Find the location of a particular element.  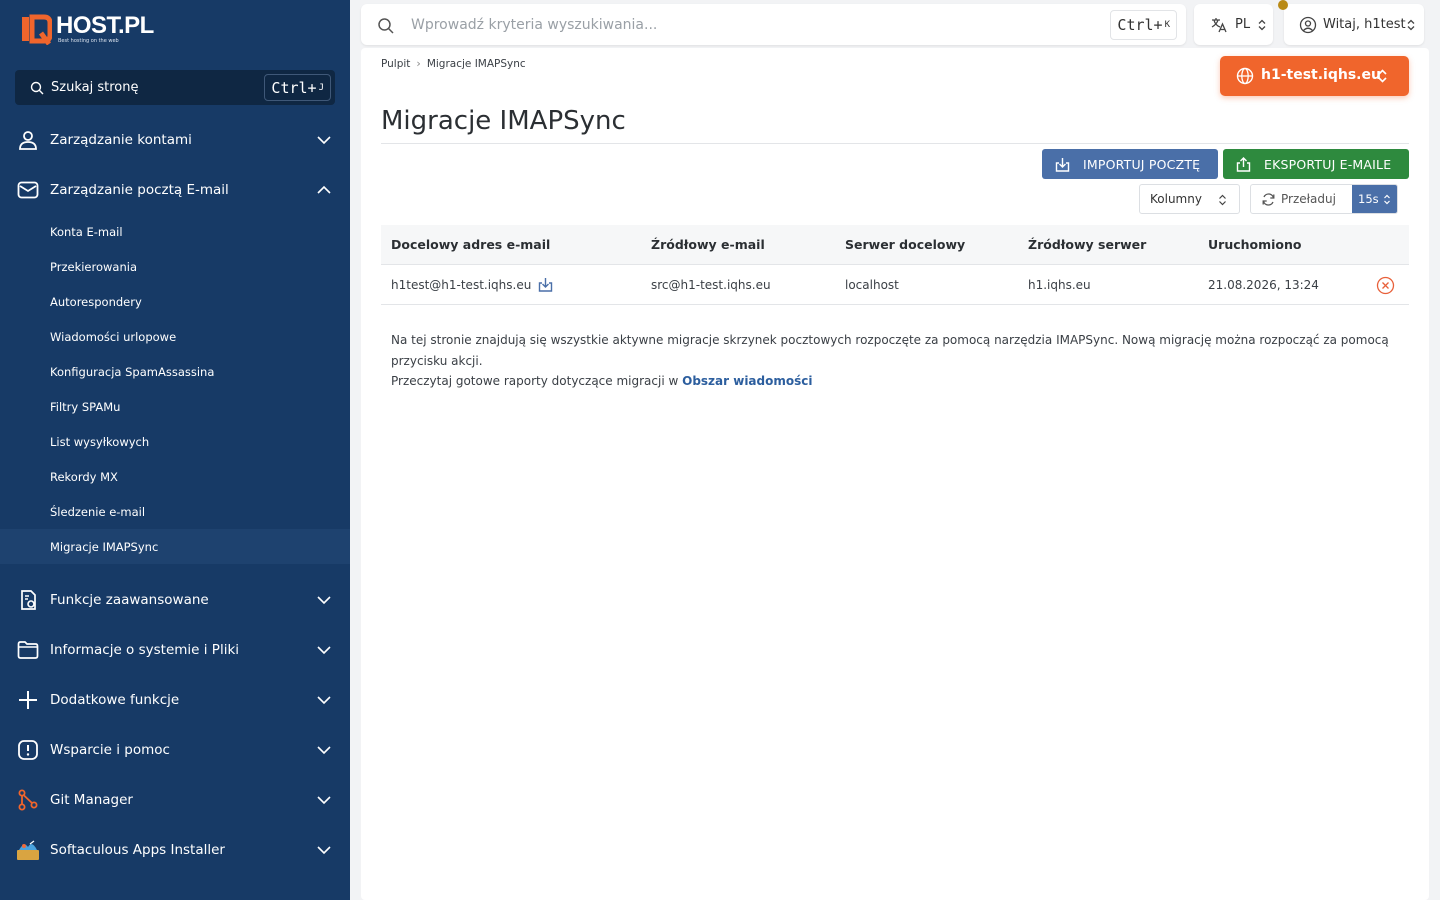

domain-selector: h1-test.iqhs.eu is located at coordinates (1314, 76).